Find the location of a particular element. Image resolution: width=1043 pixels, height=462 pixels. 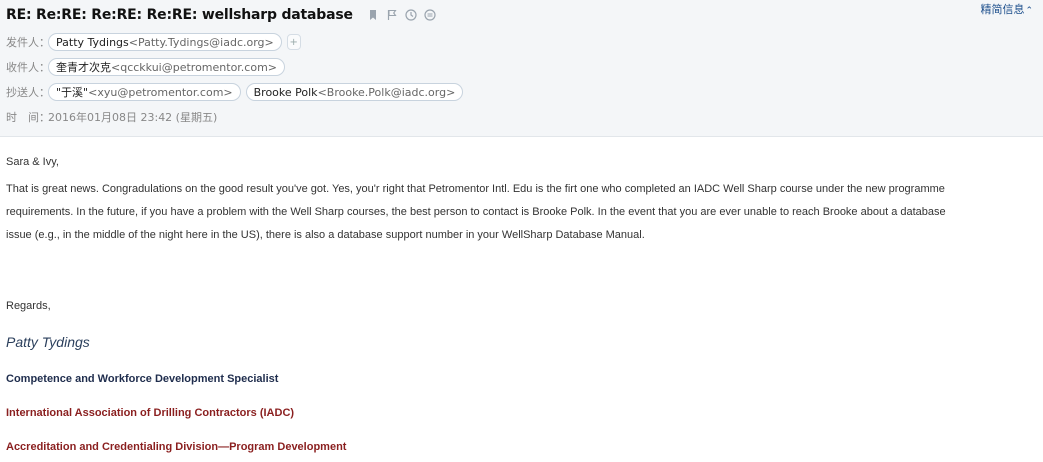

regards: Regards, is located at coordinates (28, 306).